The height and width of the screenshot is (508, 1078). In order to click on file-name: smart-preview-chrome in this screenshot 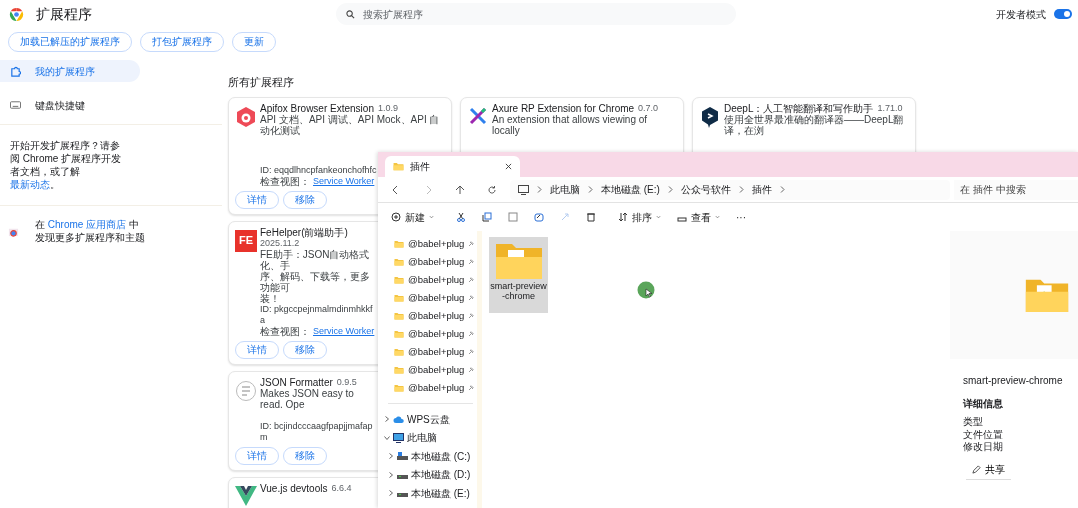, I will do `click(1013, 381)`.